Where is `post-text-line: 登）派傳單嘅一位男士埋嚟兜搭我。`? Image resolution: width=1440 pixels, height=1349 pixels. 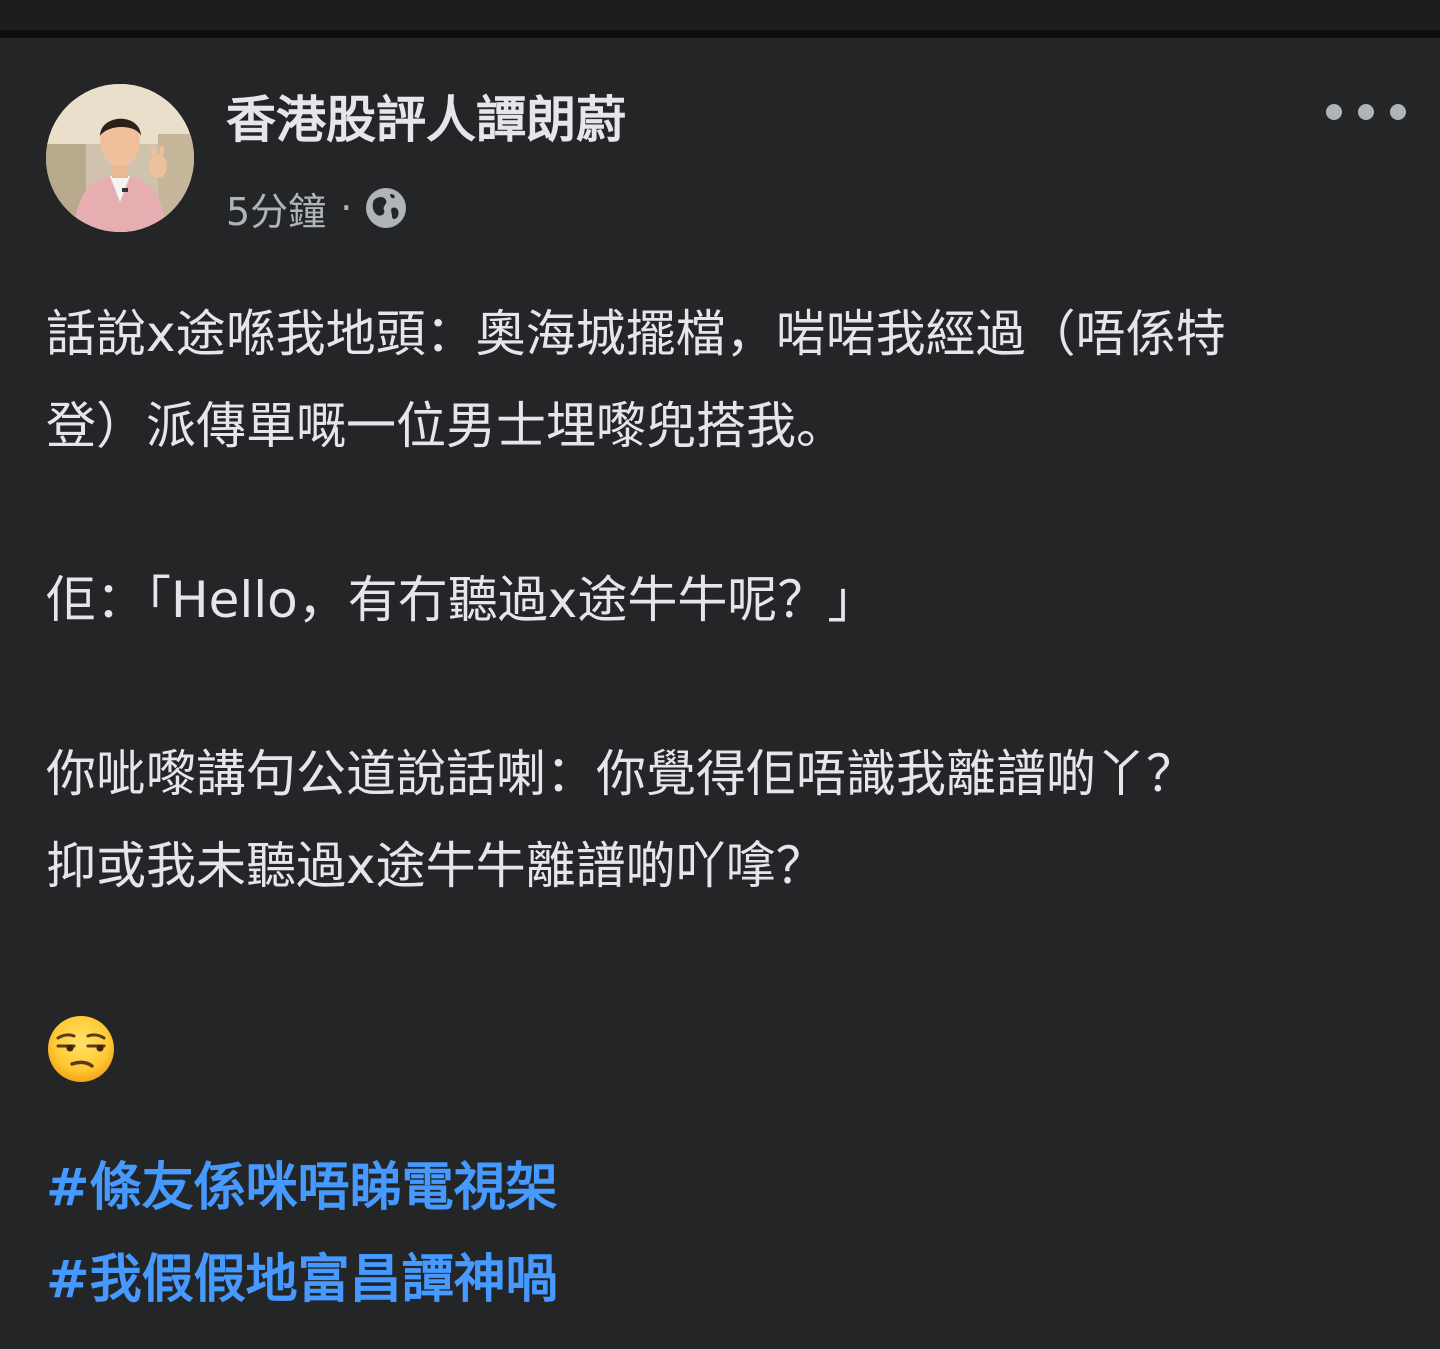 post-text-line: 登）派傳單嘅一位男士埋嚟兜搭我。 is located at coordinates (446, 426).